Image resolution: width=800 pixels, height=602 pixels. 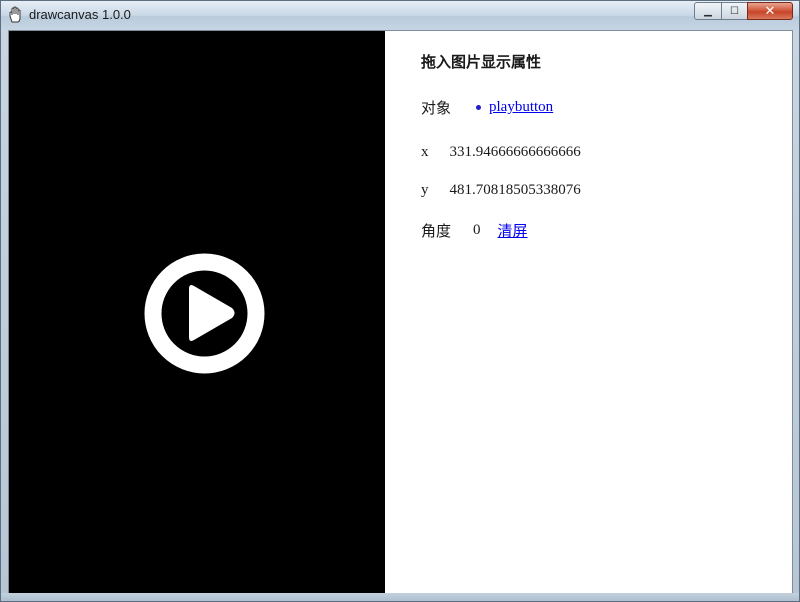 What do you see at coordinates (15, 14) in the screenshot?
I see `hand-icon` at bounding box center [15, 14].